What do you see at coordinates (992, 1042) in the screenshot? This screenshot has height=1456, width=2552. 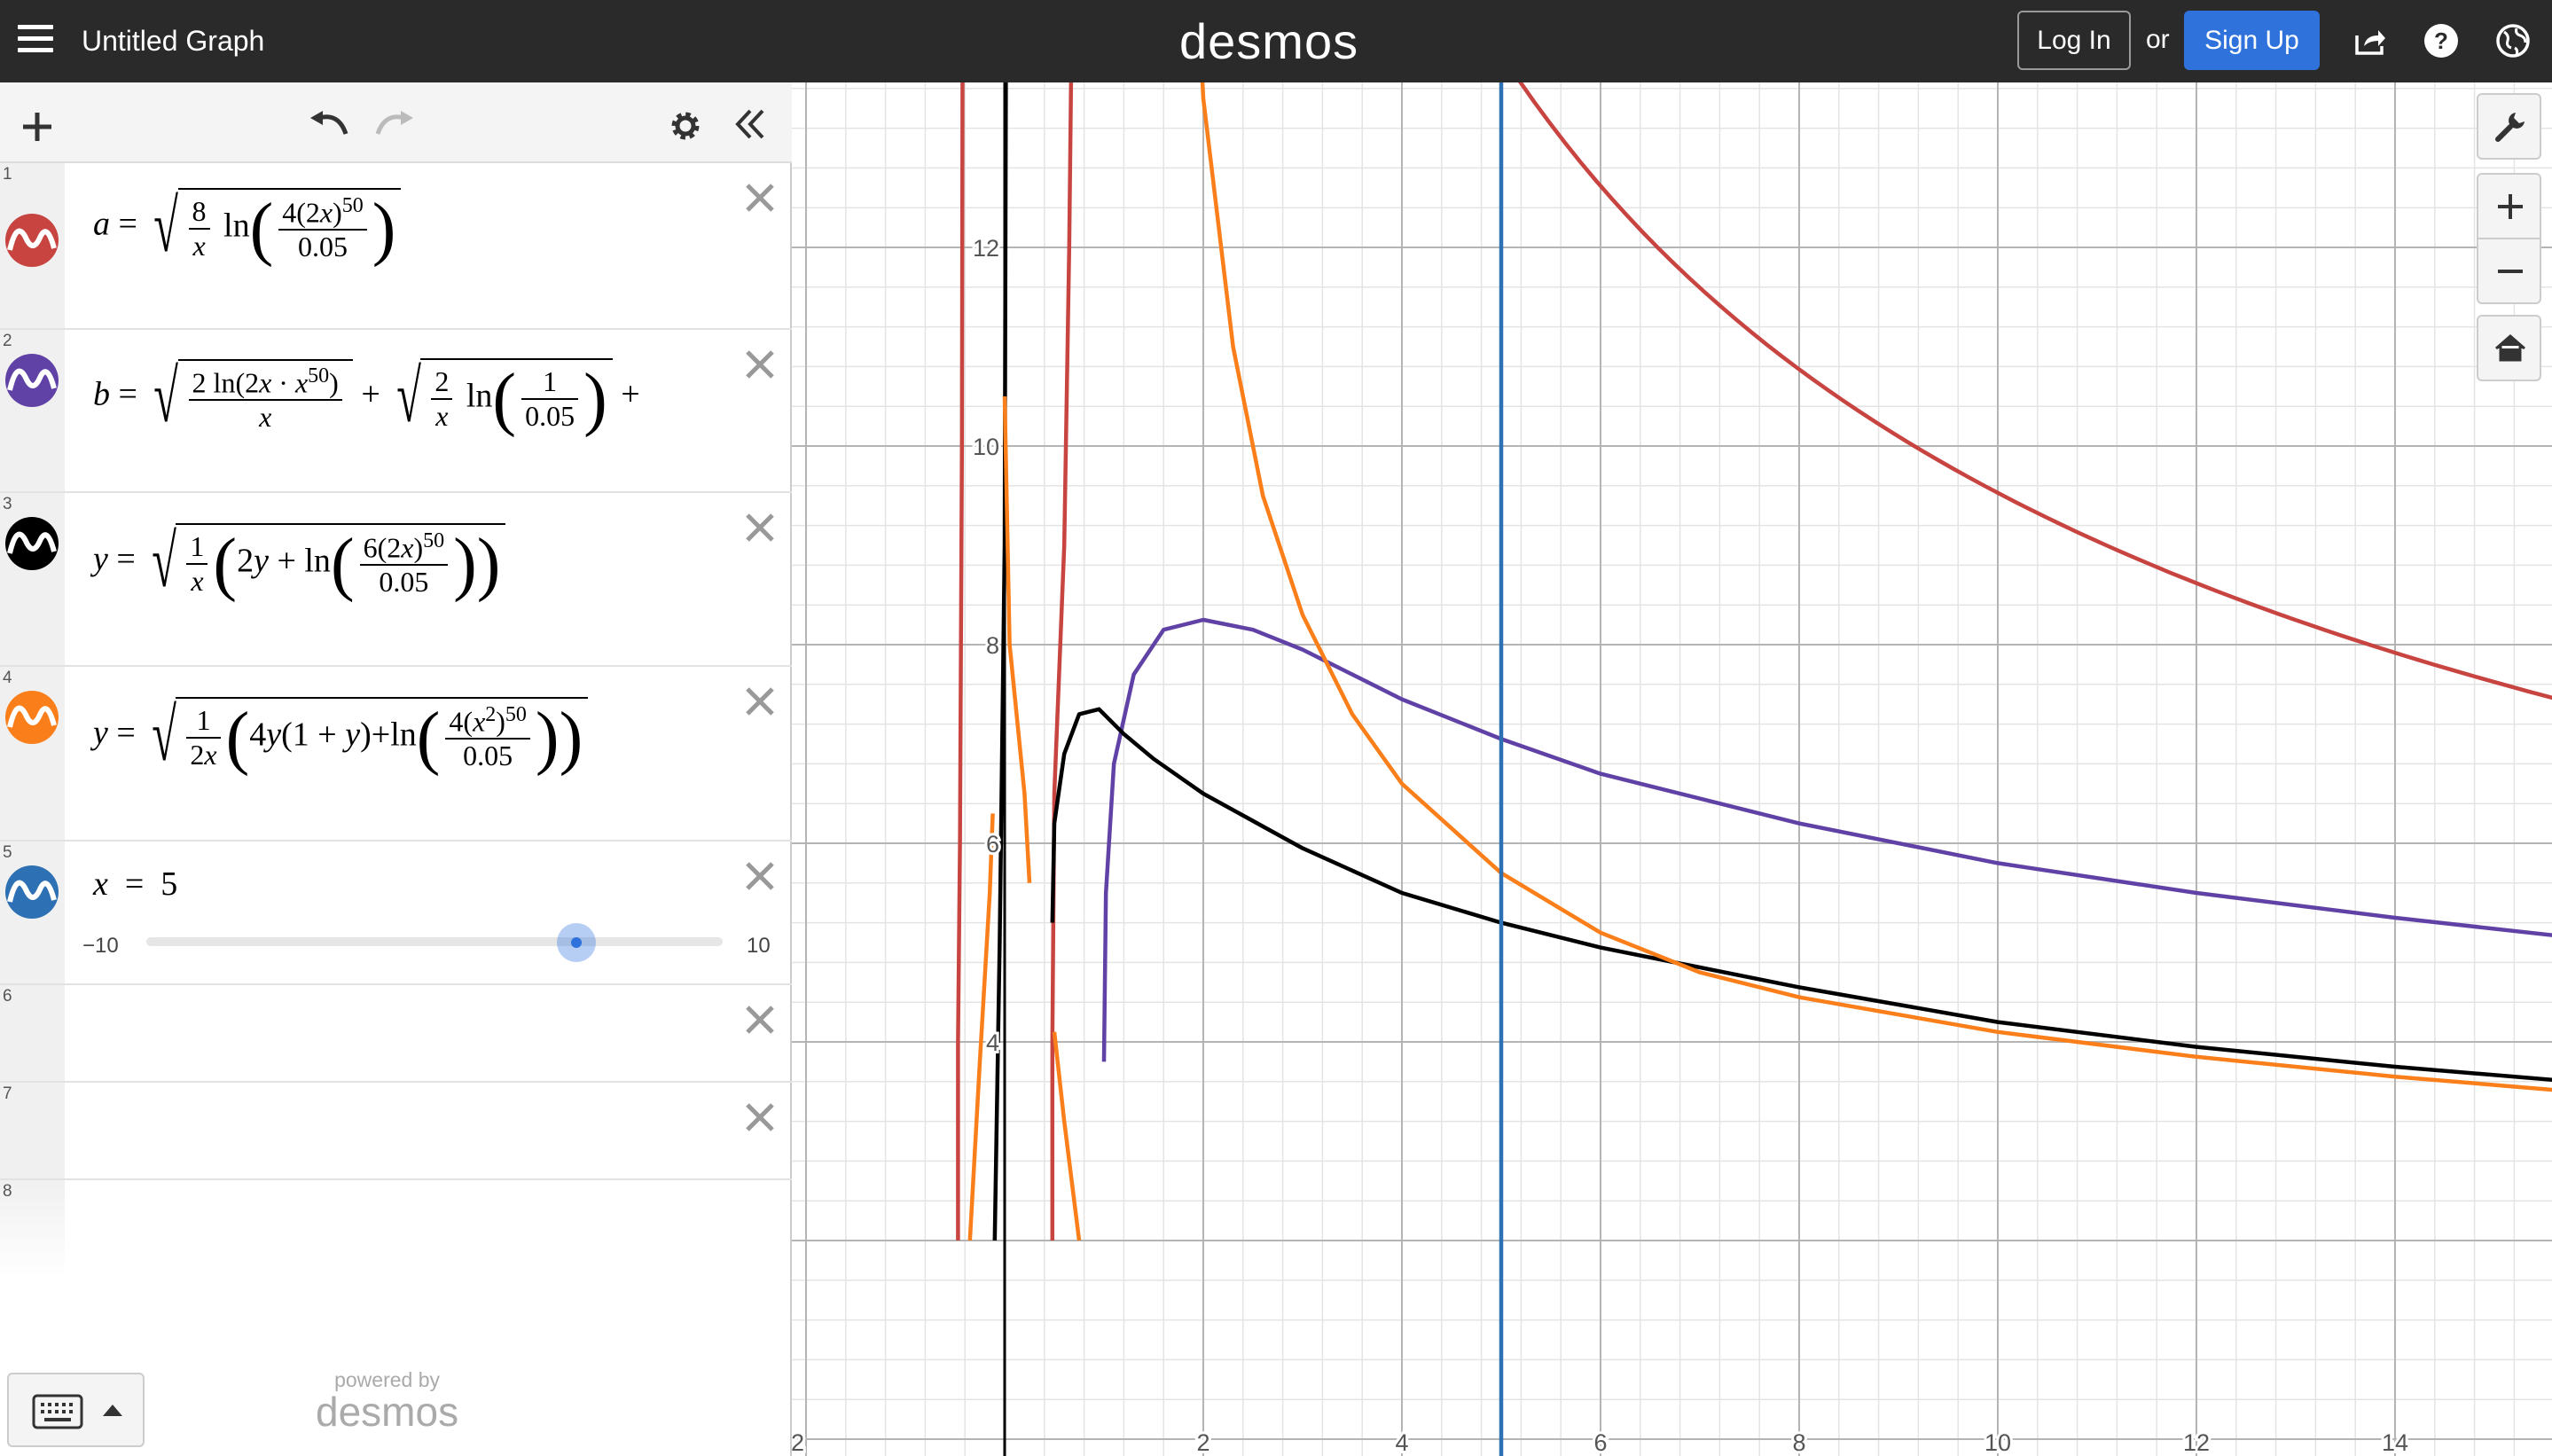 I see `y-tick-label: 4` at bounding box center [992, 1042].